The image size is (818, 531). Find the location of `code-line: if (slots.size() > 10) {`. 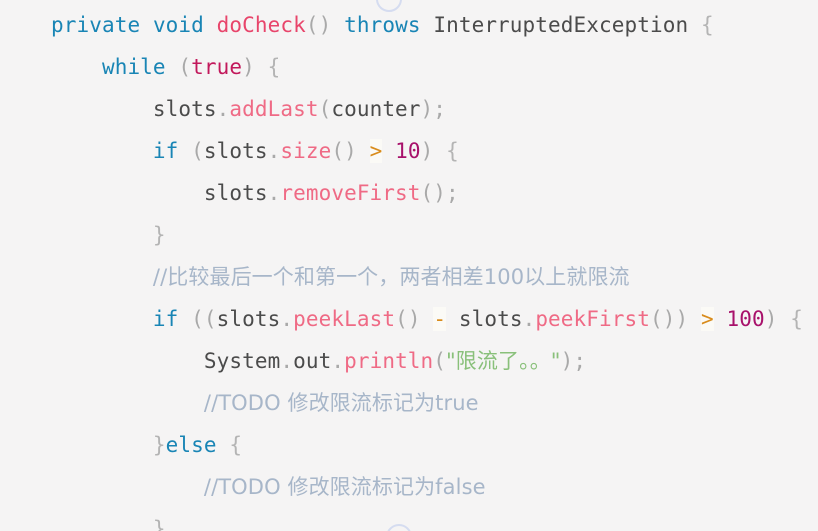

code-line: if (slots.size() > 10) { is located at coordinates (409, 151).